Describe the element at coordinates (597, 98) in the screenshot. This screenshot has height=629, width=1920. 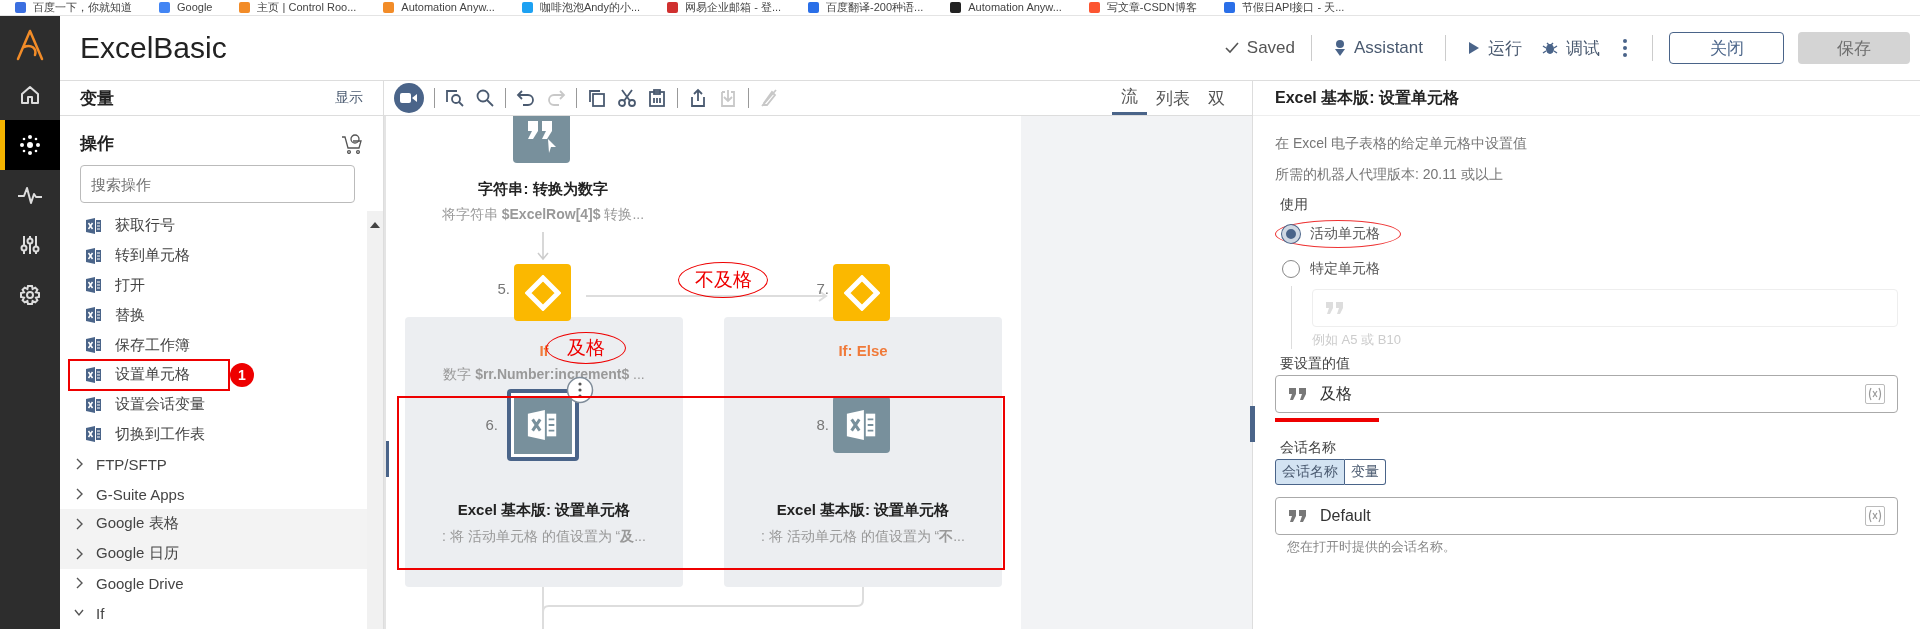
I see `copy-icon` at that location.